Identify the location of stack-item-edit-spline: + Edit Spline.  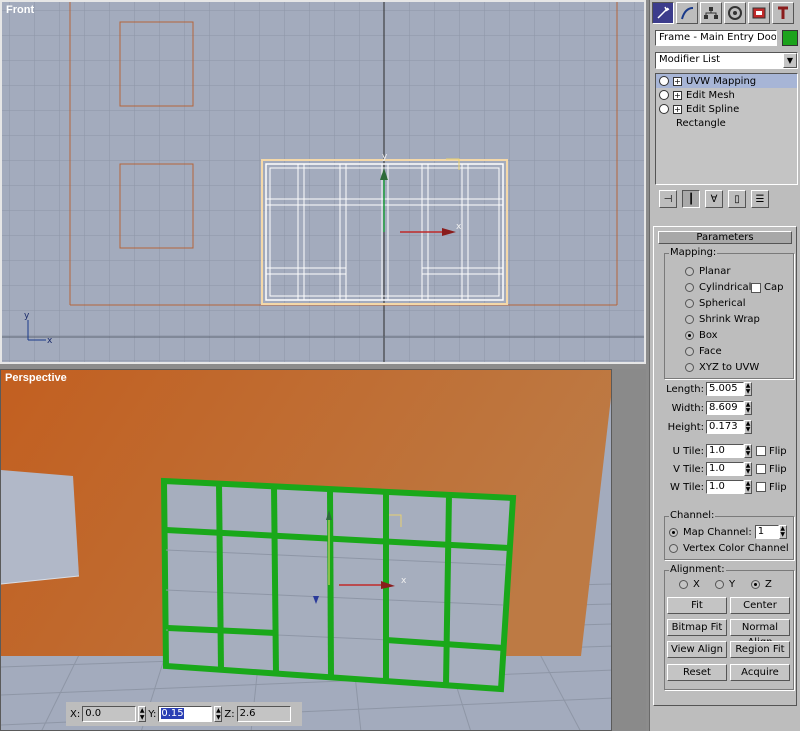
(726, 109).